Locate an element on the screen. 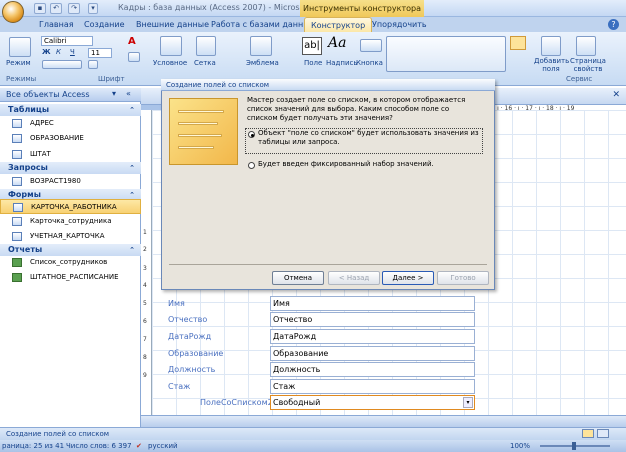 This screenshot has width=626, height=452. context-title: Инструменты конструктора форм is located at coordinates (362, 15).